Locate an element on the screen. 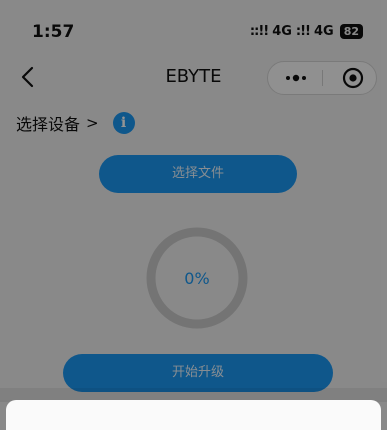 The height and width of the screenshot is (430, 387). select-file-button: 选择文件 is located at coordinates (198, 174).